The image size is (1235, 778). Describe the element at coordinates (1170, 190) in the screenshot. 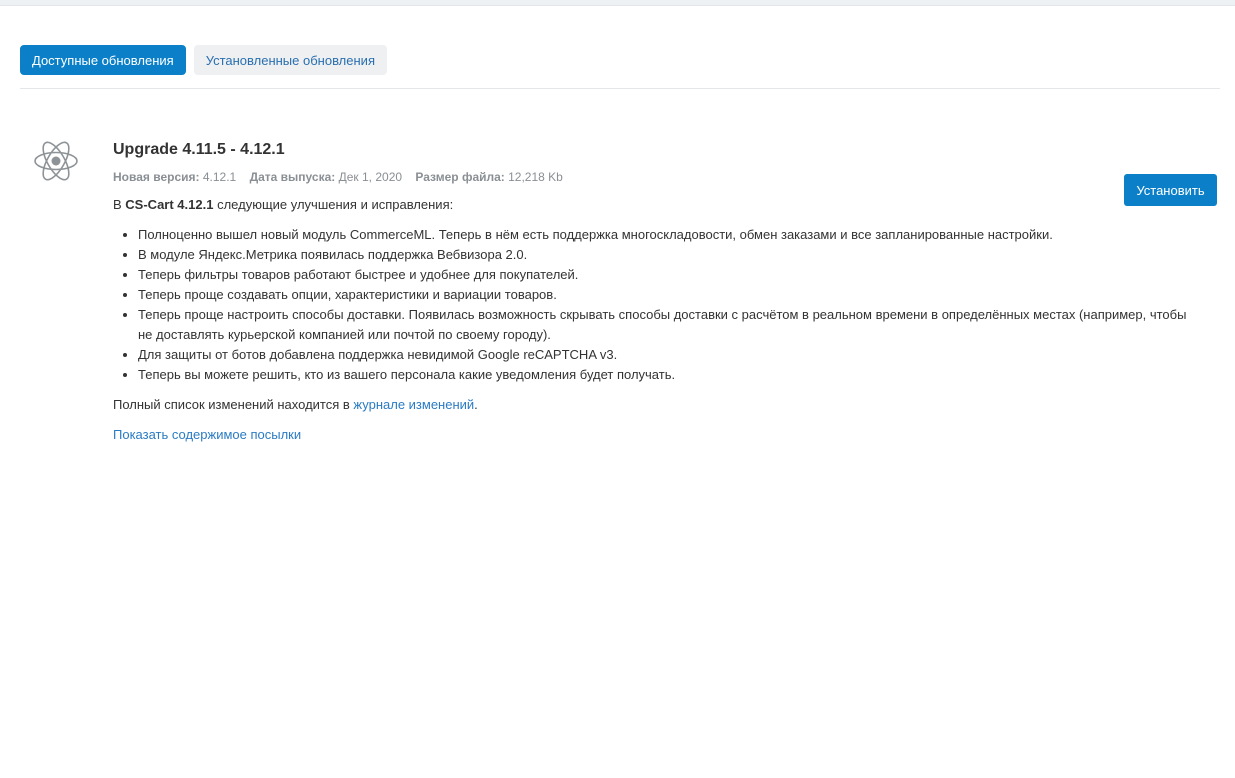

I see `install-button: Установить` at that location.